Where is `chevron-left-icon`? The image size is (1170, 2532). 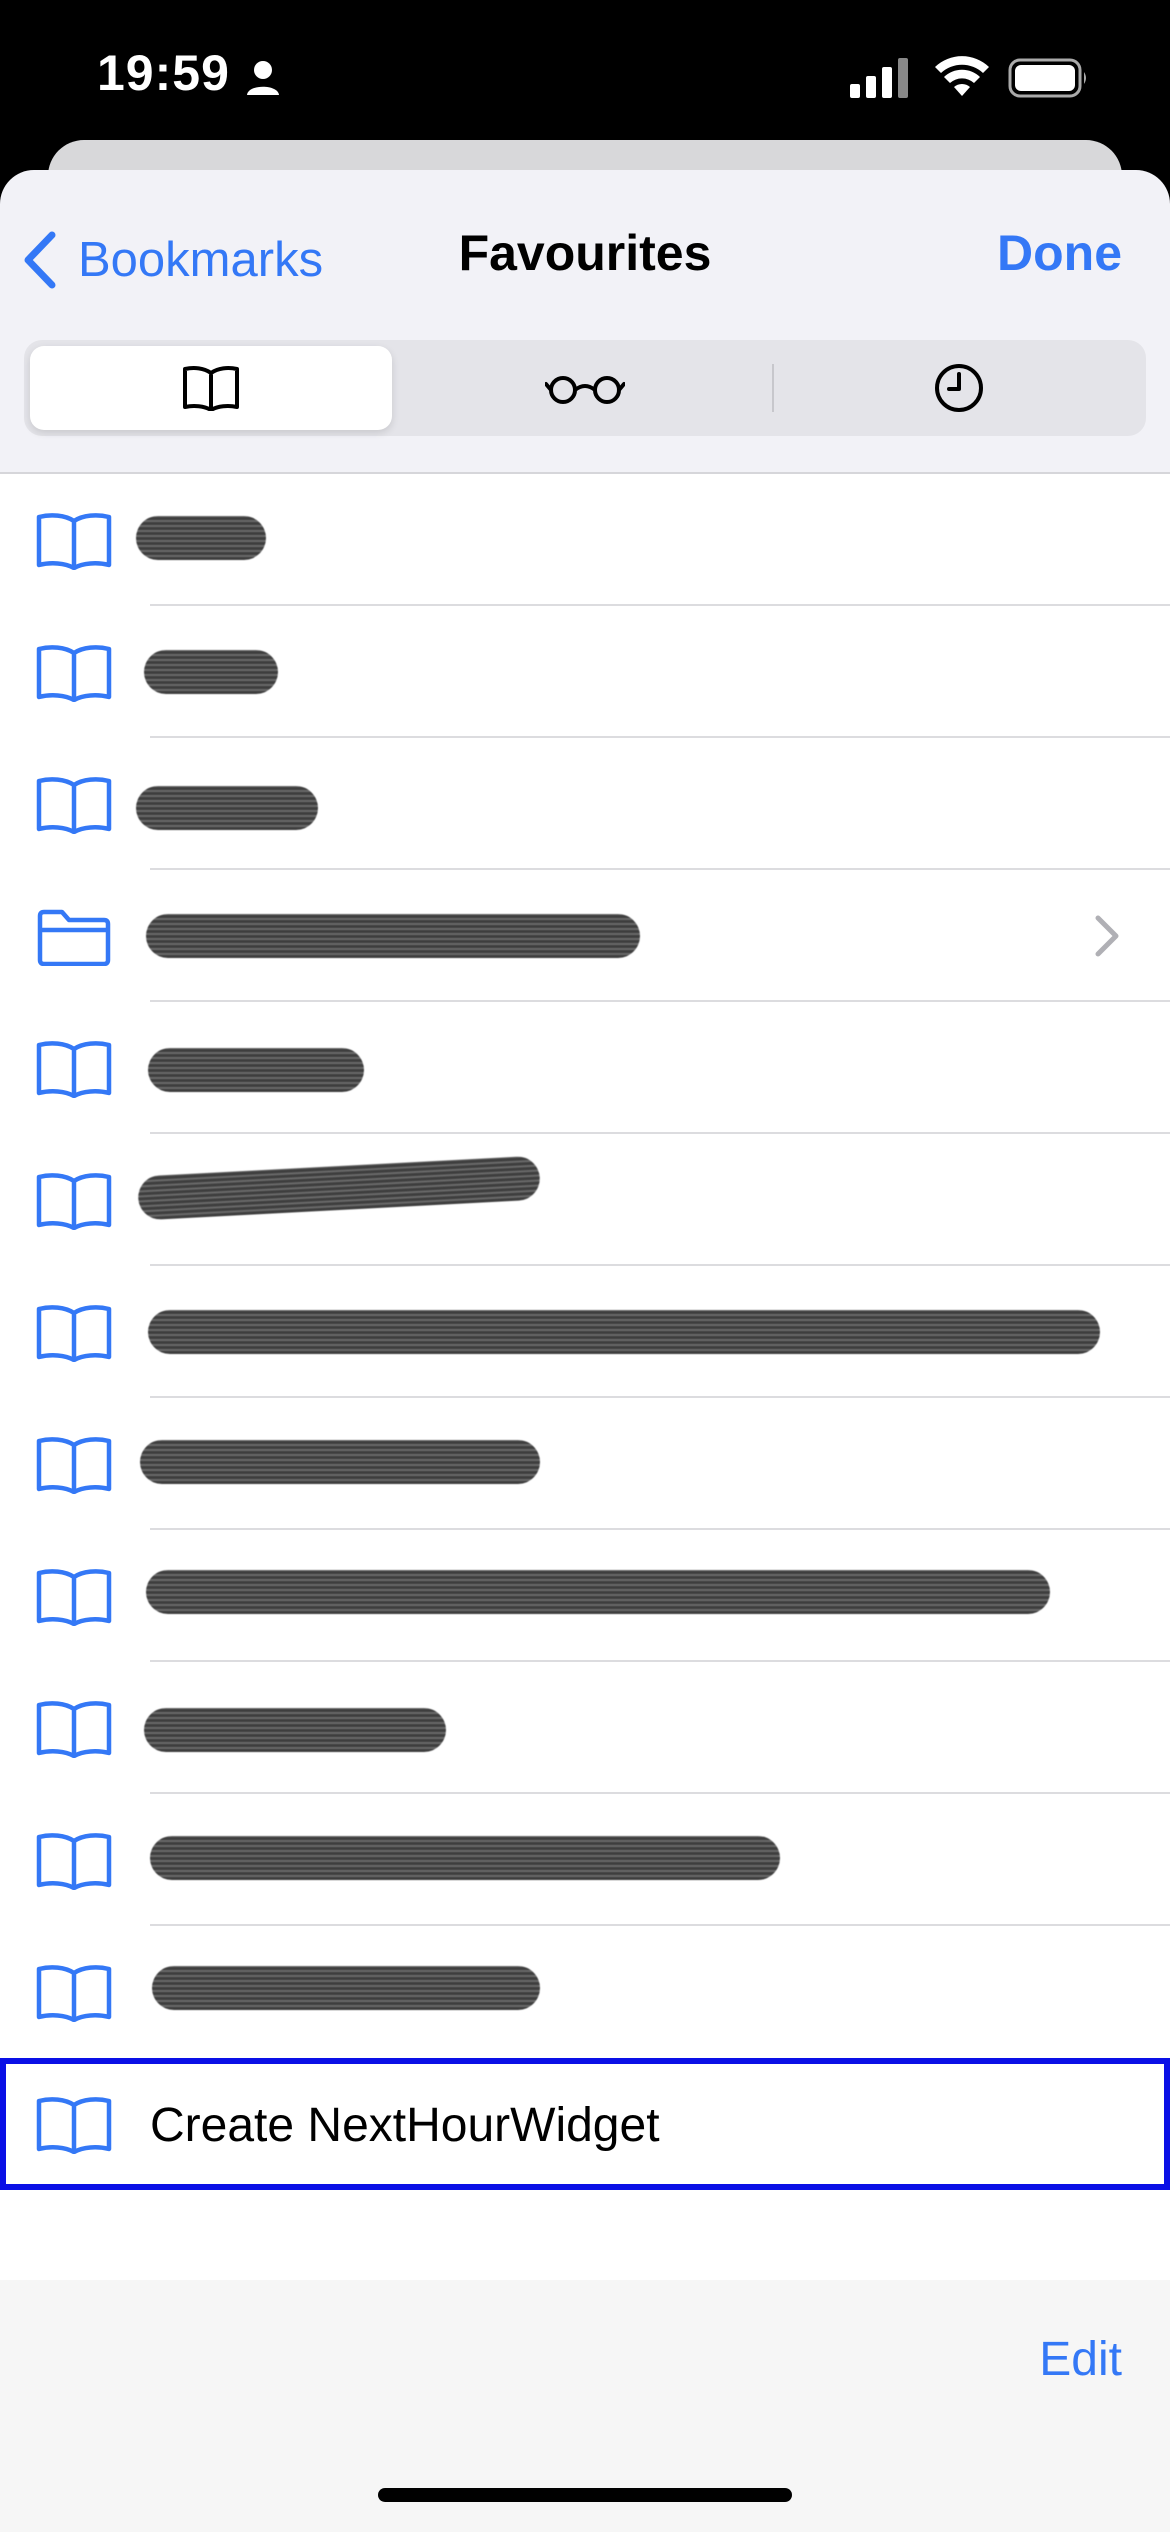 chevron-left-icon is located at coordinates (40, 260).